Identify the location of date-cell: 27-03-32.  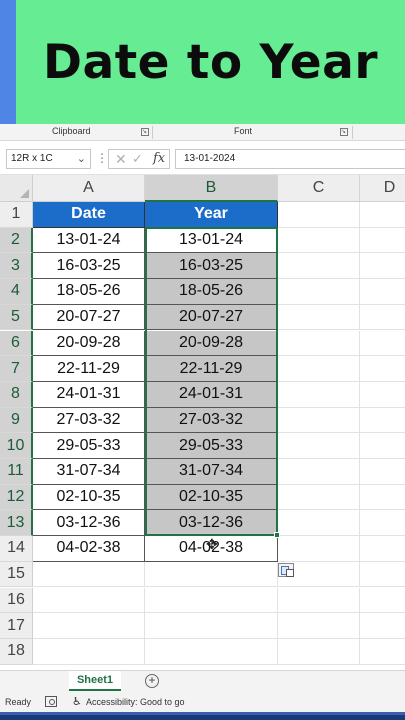
(89, 420).